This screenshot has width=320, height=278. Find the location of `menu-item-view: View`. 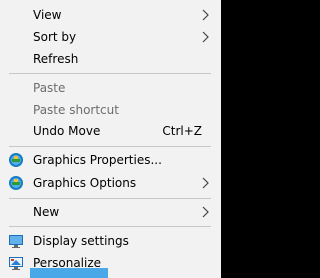

menu-item-view: View is located at coordinates (110, 15).